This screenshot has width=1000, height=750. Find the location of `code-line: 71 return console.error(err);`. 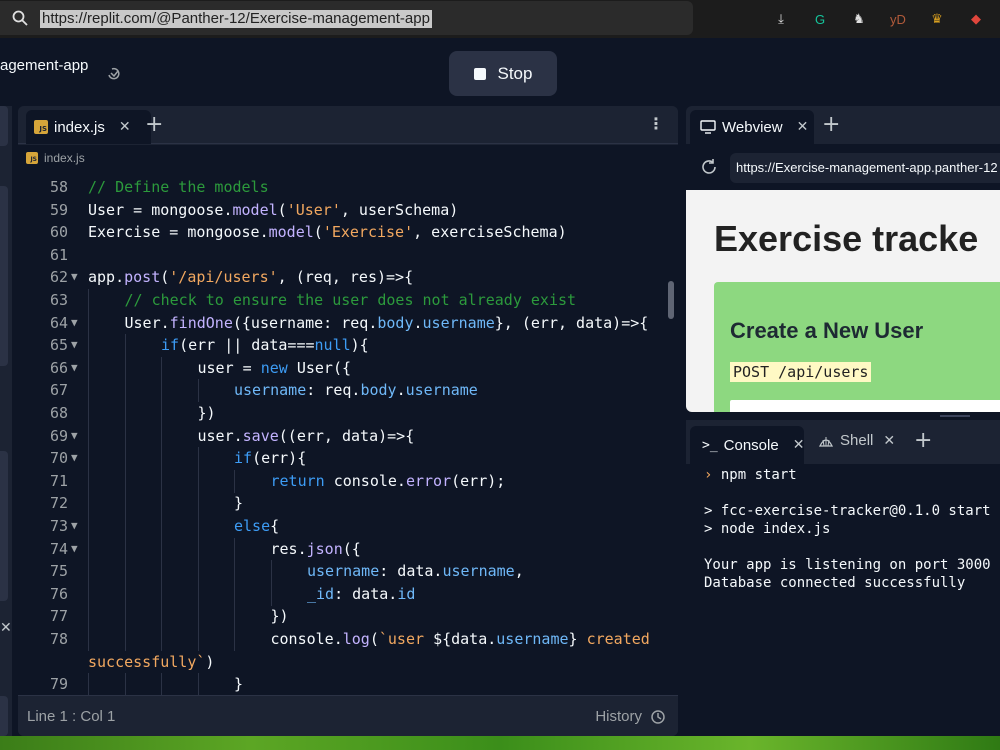

code-line: 71 return console.error(err); is located at coordinates (343, 481).